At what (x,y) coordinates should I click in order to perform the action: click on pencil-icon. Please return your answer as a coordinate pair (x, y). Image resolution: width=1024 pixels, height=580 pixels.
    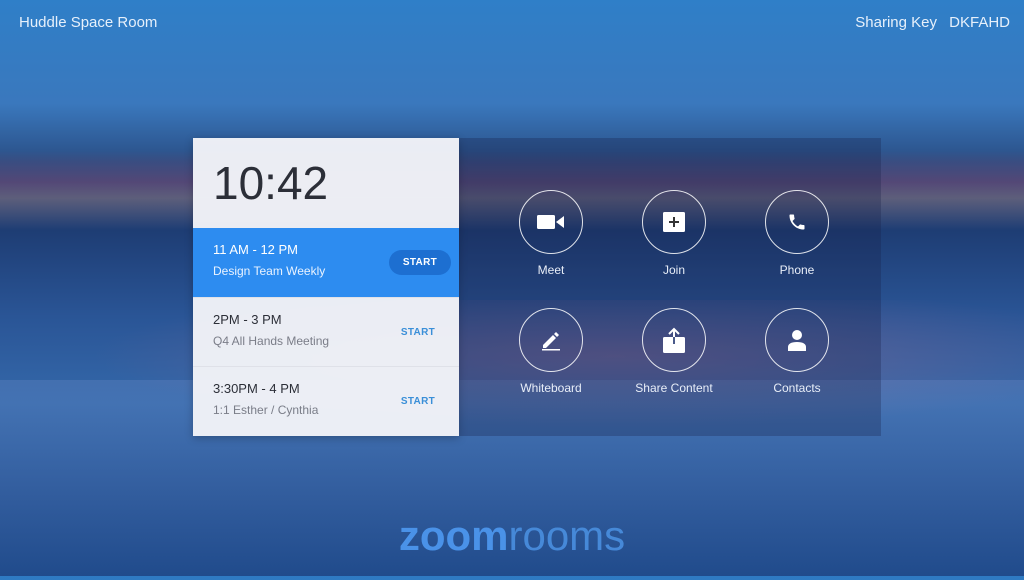
    Looking at the image, I should click on (551, 341).